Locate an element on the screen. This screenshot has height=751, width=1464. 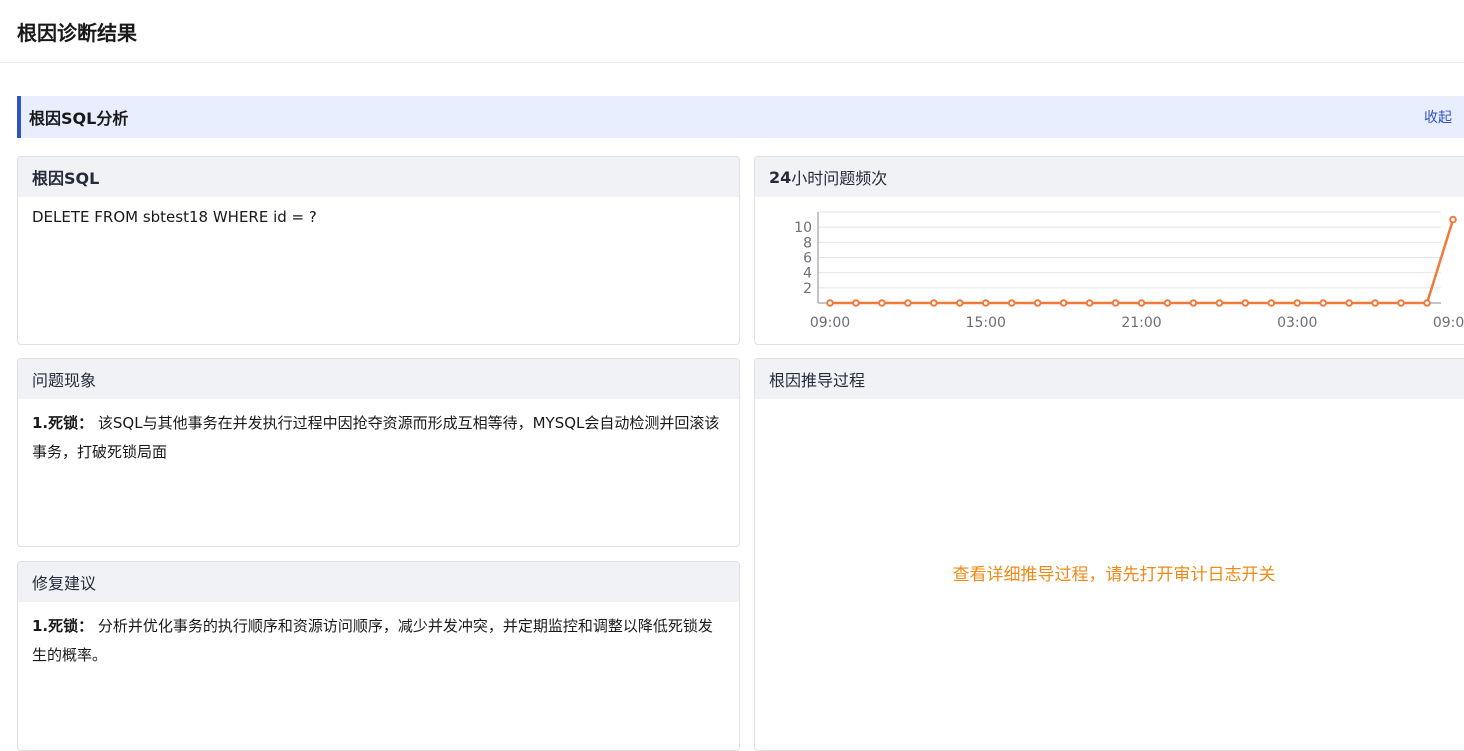
y-tick-label: 2 is located at coordinates (807, 289).